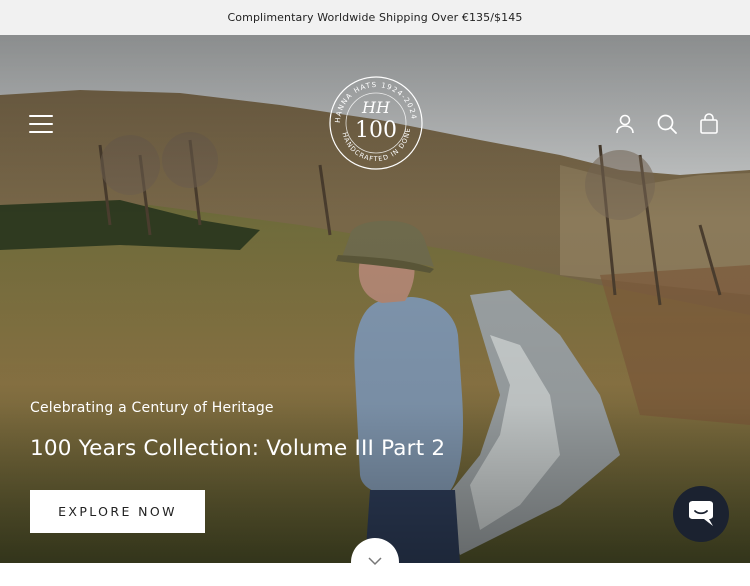 The width and height of the screenshot is (750, 586). I want to click on scroll-down-button, so click(375, 562).